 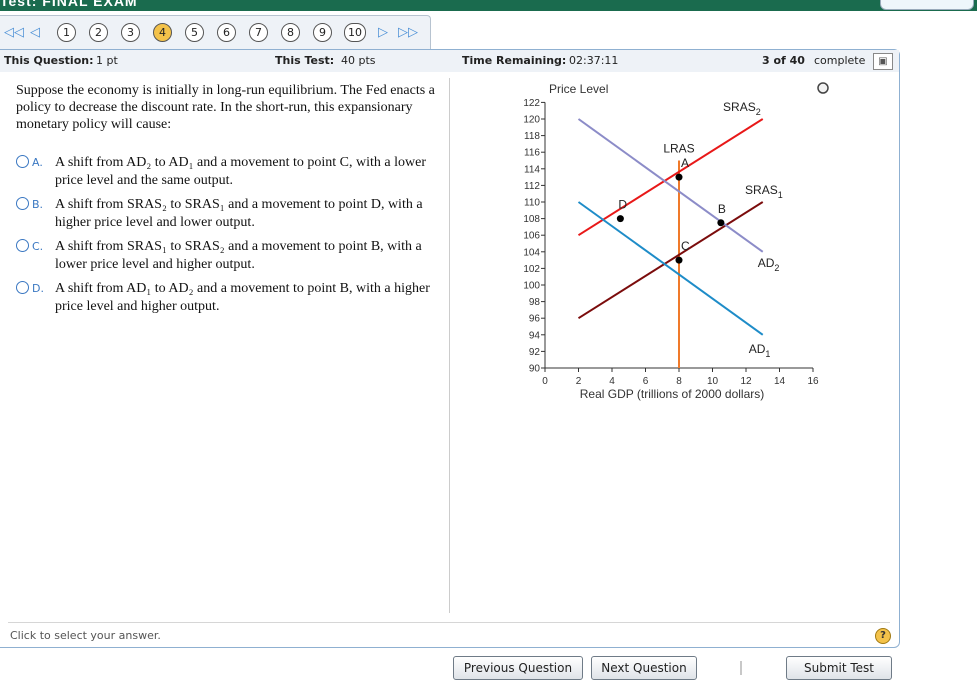 I want to click on y-tick-label: 100, so click(x=531, y=286).